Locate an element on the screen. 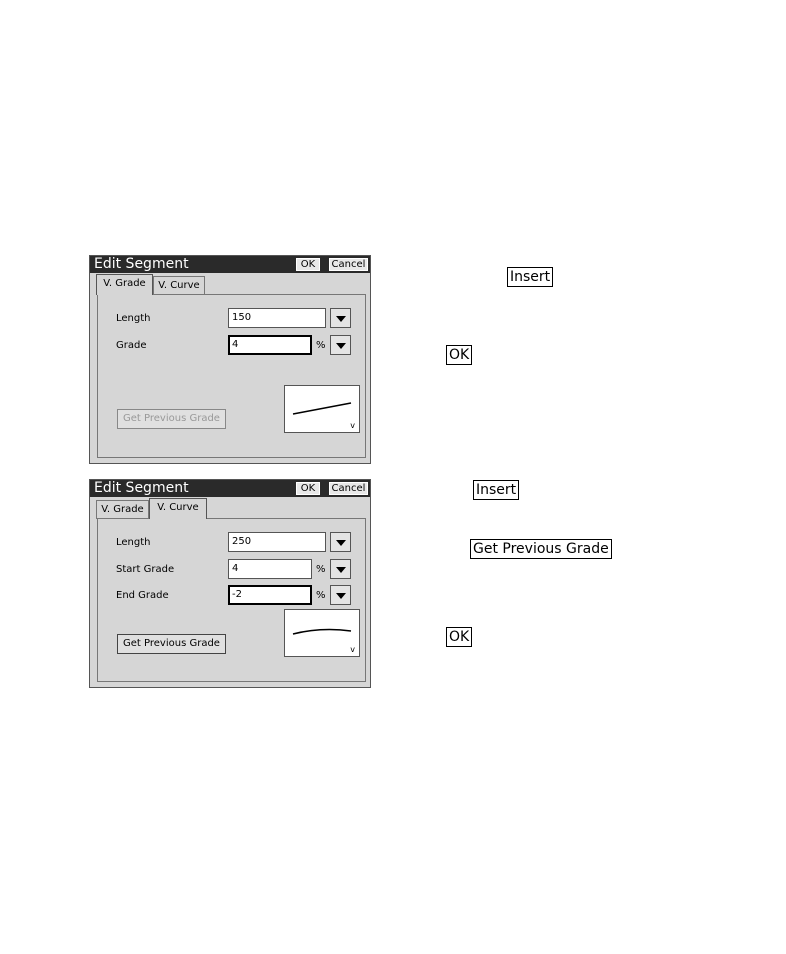 This screenshot has height=954, width=786. grade-field: 4 is located at coordinates (270, 345).